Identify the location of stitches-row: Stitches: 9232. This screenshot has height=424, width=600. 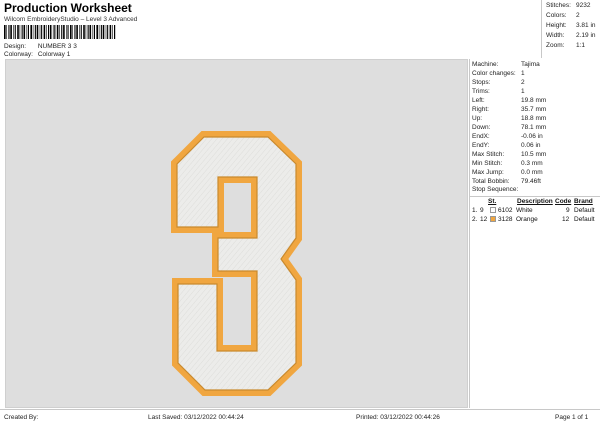
(568, 5).